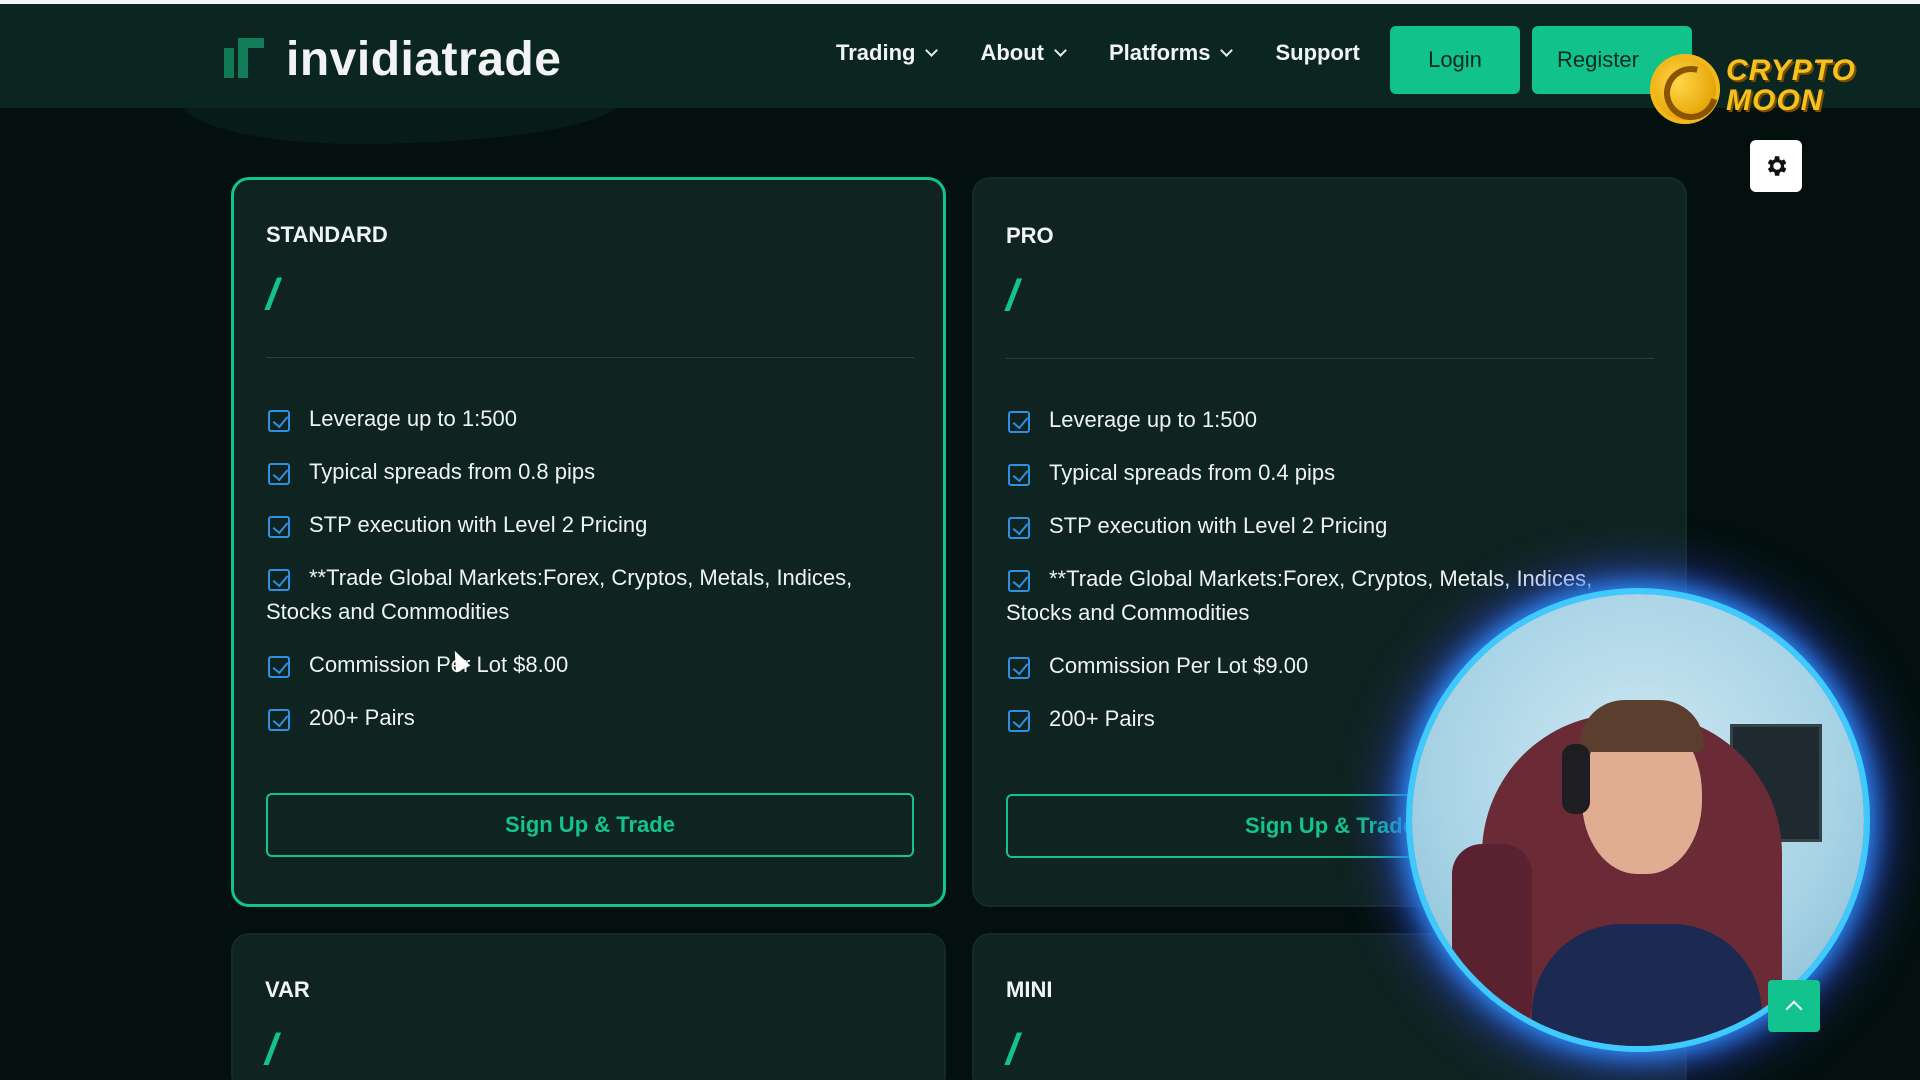  Describe the element at coordinates (1638, 820) in the screenshot. I see `webcam-overlay` at that location.